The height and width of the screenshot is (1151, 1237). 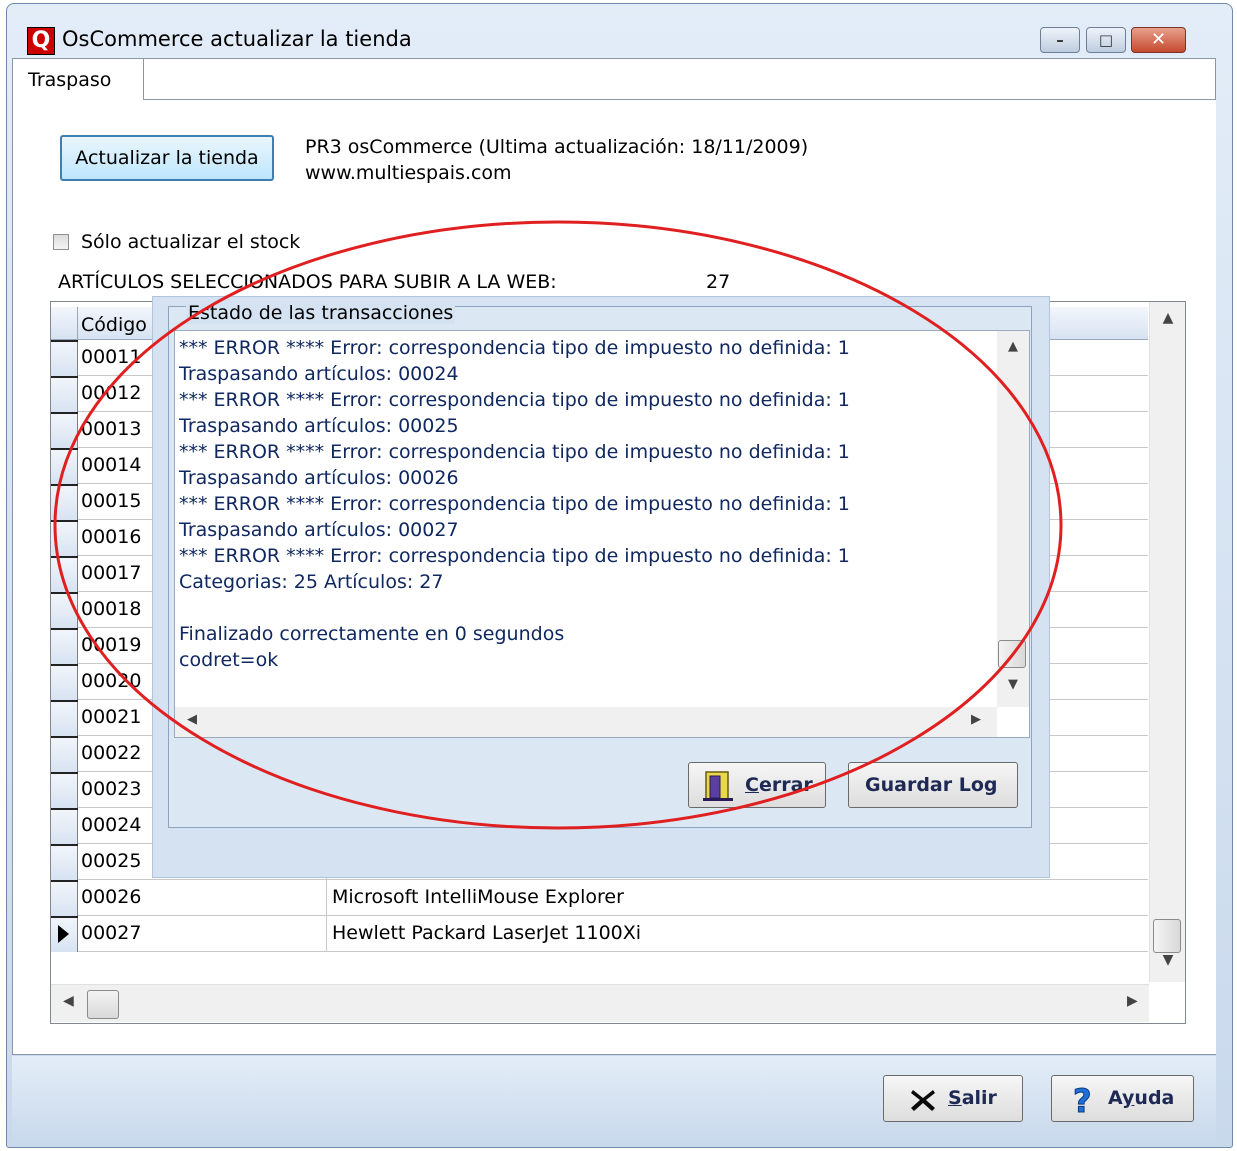 I want to click on close-dialog-button: Cerrar, so click(x=757, y=785).